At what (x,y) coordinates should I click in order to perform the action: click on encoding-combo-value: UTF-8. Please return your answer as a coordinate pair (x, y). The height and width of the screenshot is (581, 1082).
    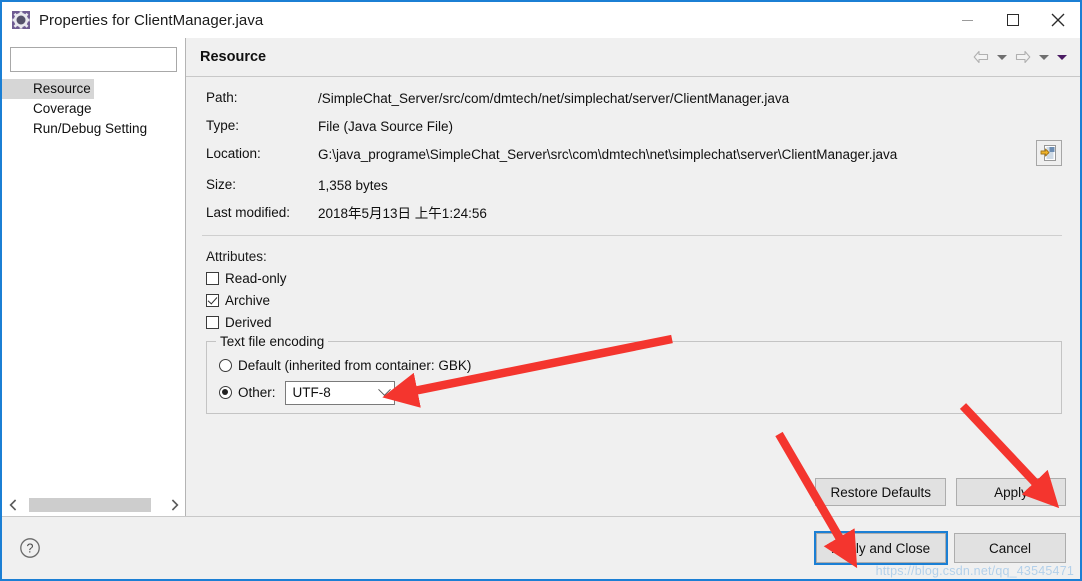
    Looking at the image, I should click on (311, 392).